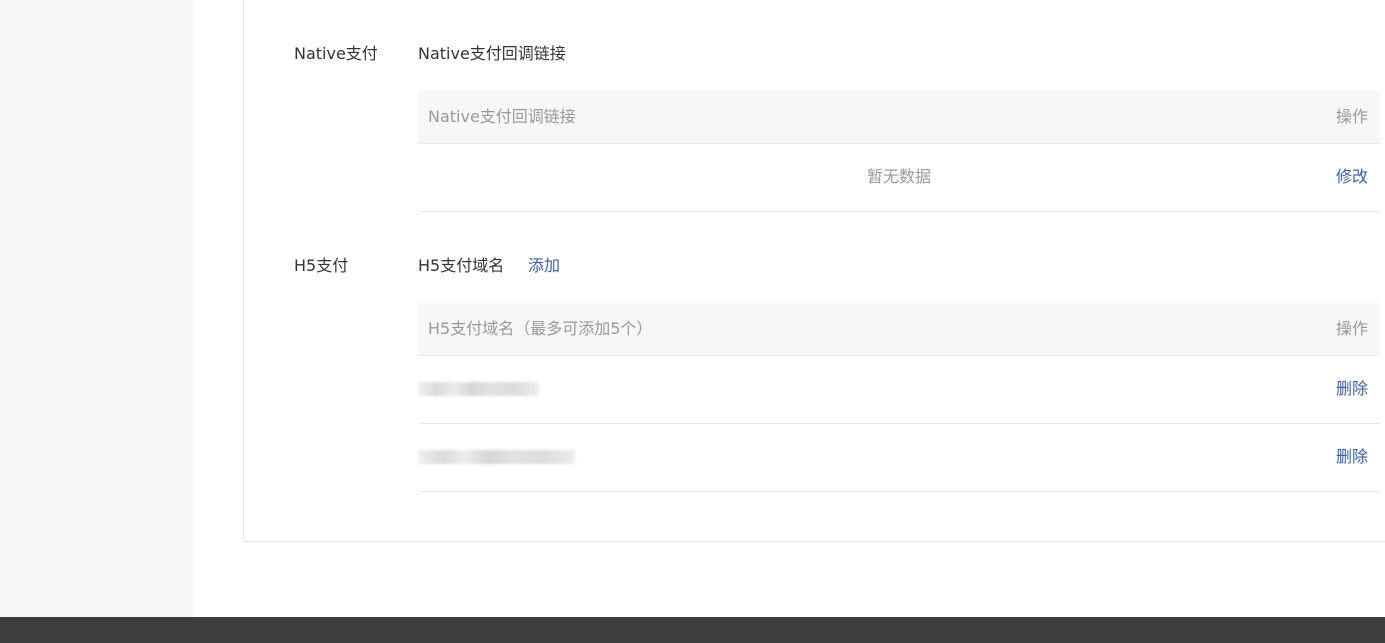  What do you see at coordinates (692, 630) in the screenshot?
I see `footer-bar` at bounding box center [692, 630].